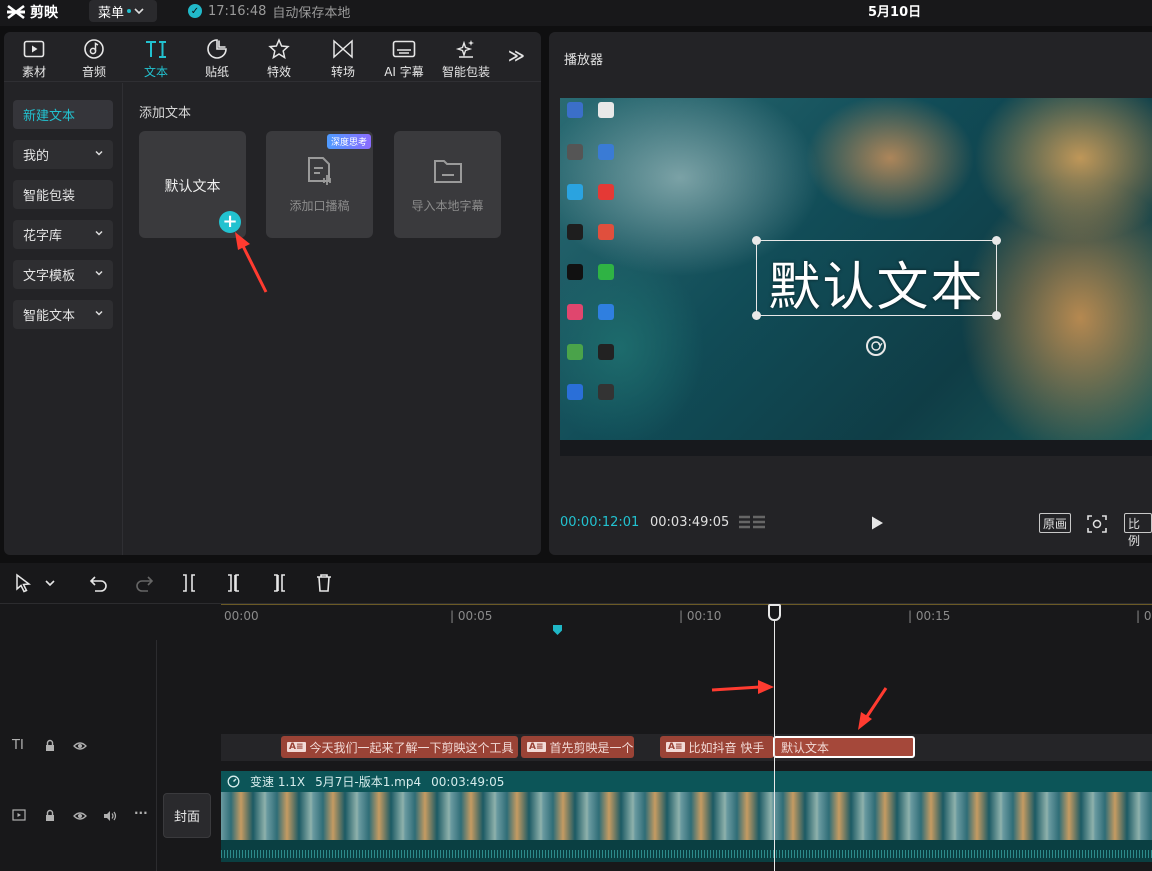 The width and height of the screenshot is (1152, 871). Describe the element at coordinates (717, 747) in the screenshot. I see `text-clip: A≡ 比如抖音 快手` at that location.